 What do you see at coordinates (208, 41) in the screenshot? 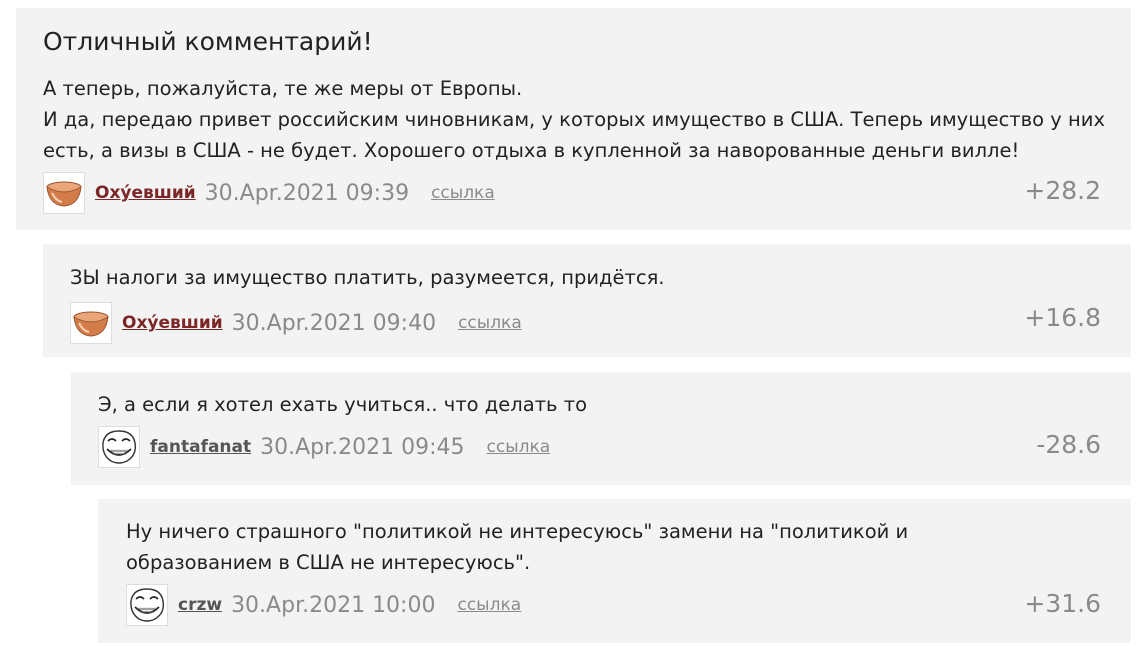
I see `comment-title: Отличный комментарий!` at bounding box center [208, 41].